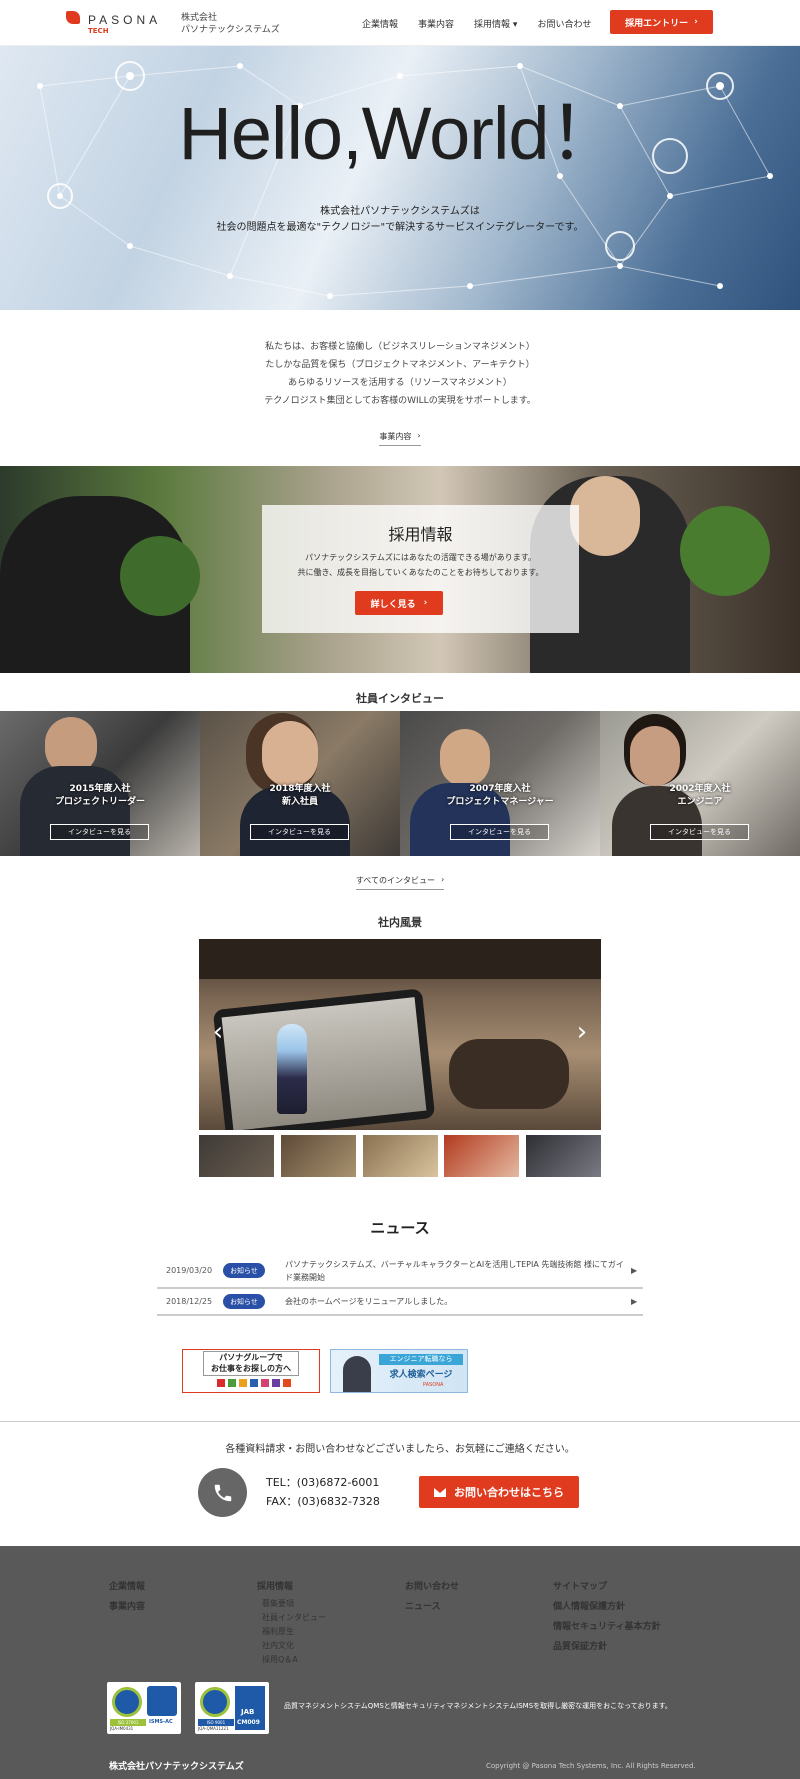  I want to click on nav-recruit: 採用情報 ▾, so click(495, 23).